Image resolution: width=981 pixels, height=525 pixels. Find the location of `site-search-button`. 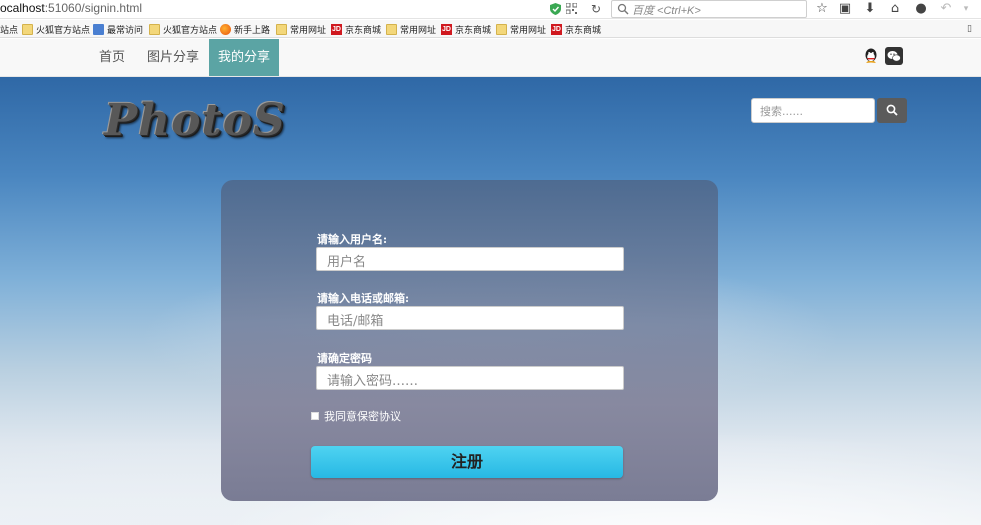

site-search-button is located at coordinates (892, 110).